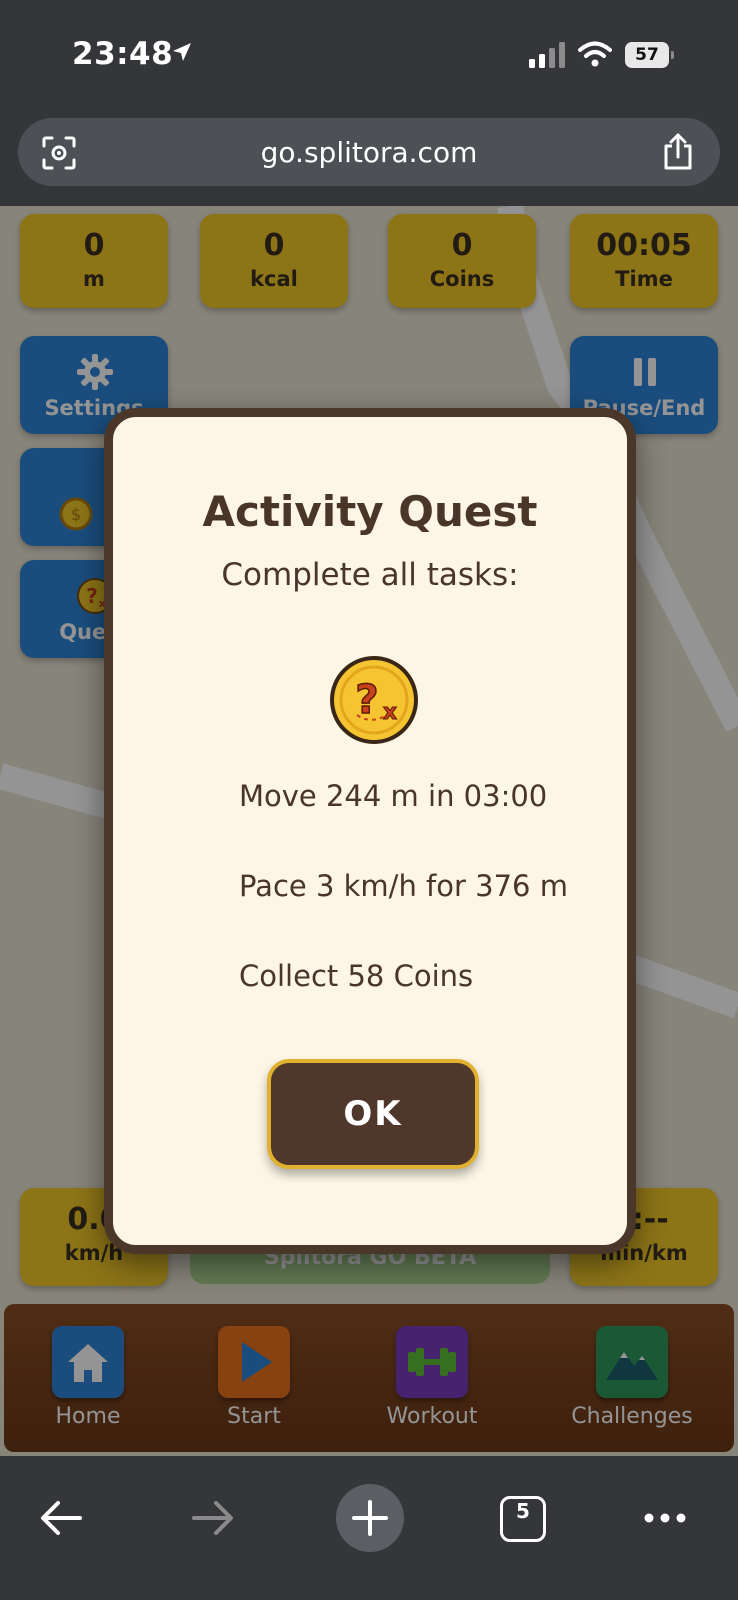 Image resolution: width=738 pixels, height=1600 pixels. I want to click on wifi-icon, so click(595, 54).